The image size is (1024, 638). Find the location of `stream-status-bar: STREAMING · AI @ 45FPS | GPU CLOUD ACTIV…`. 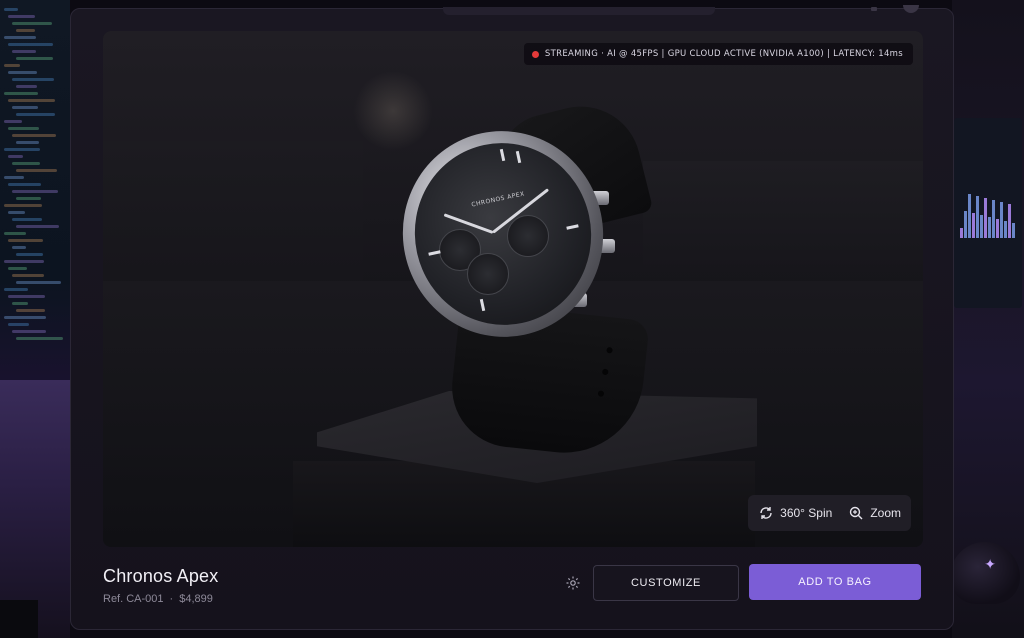

stream-status-bar: STREAMING · AI @ 45FPS | GPU CLOUD ACTIV… is located at coordinates (718, 54).